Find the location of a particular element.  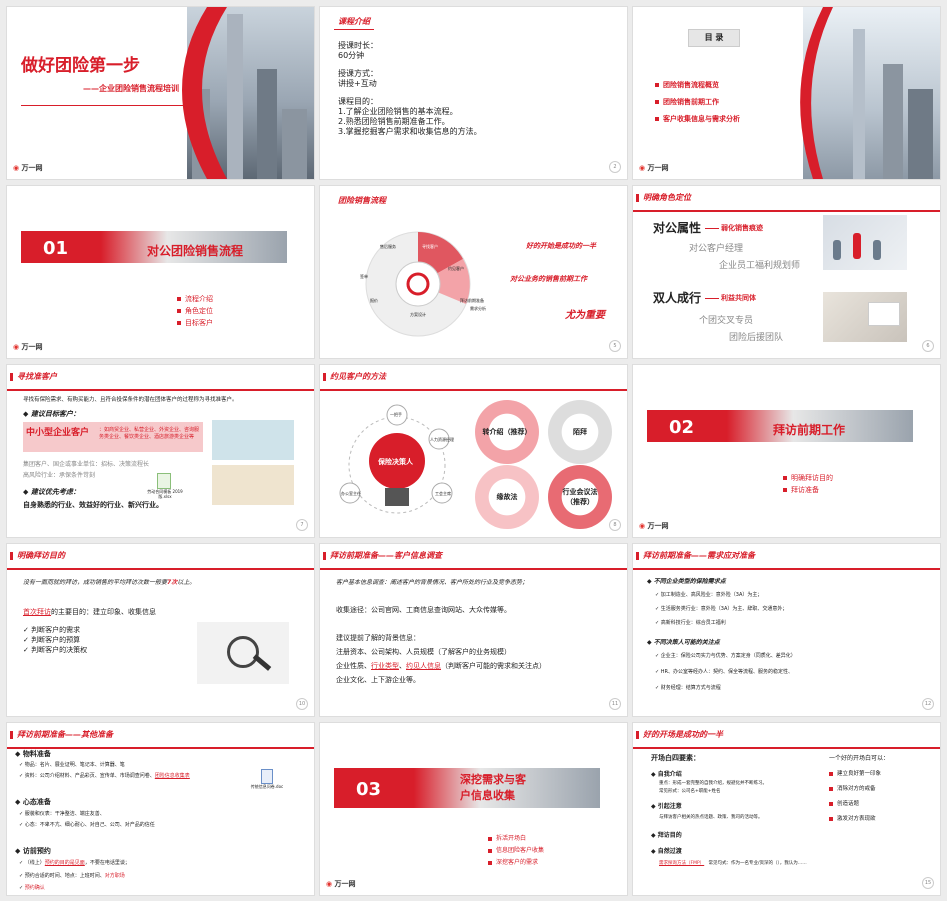

method-industry-meeting: 行业会议法（推荐） is located at coordinates (580, 497).